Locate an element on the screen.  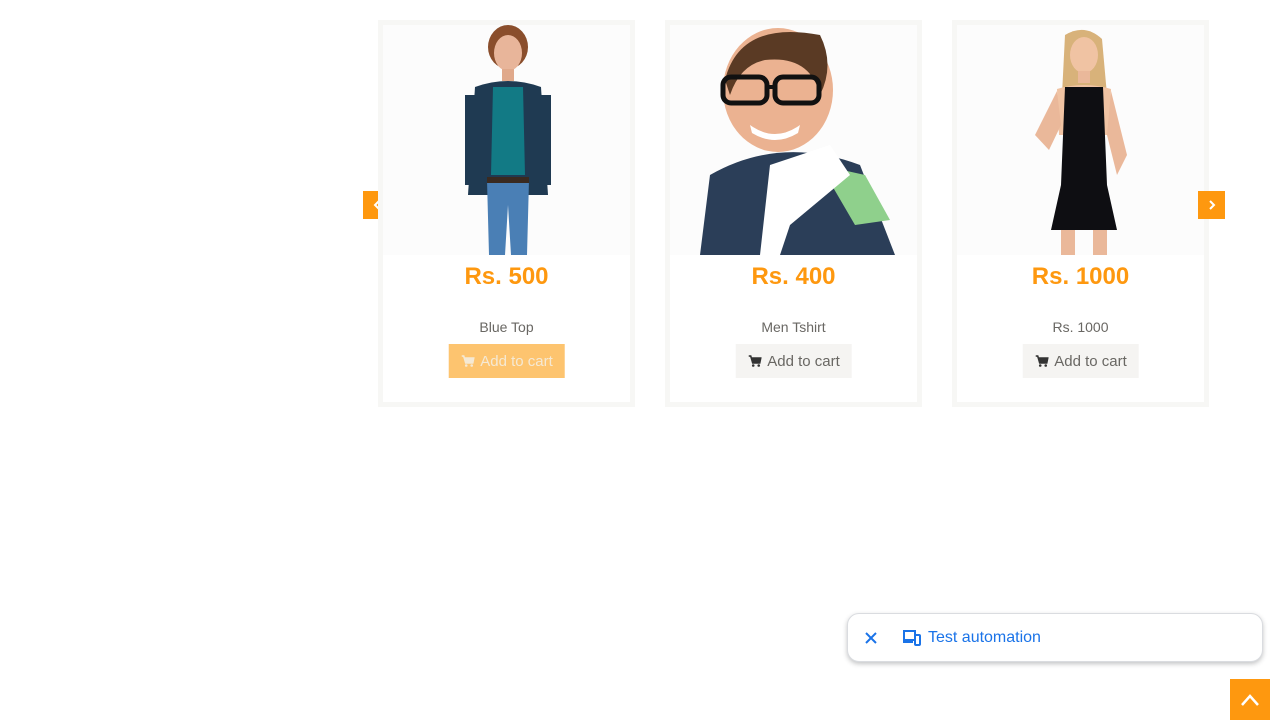
banner-label: Test automation is located at coordinates (984, 637).